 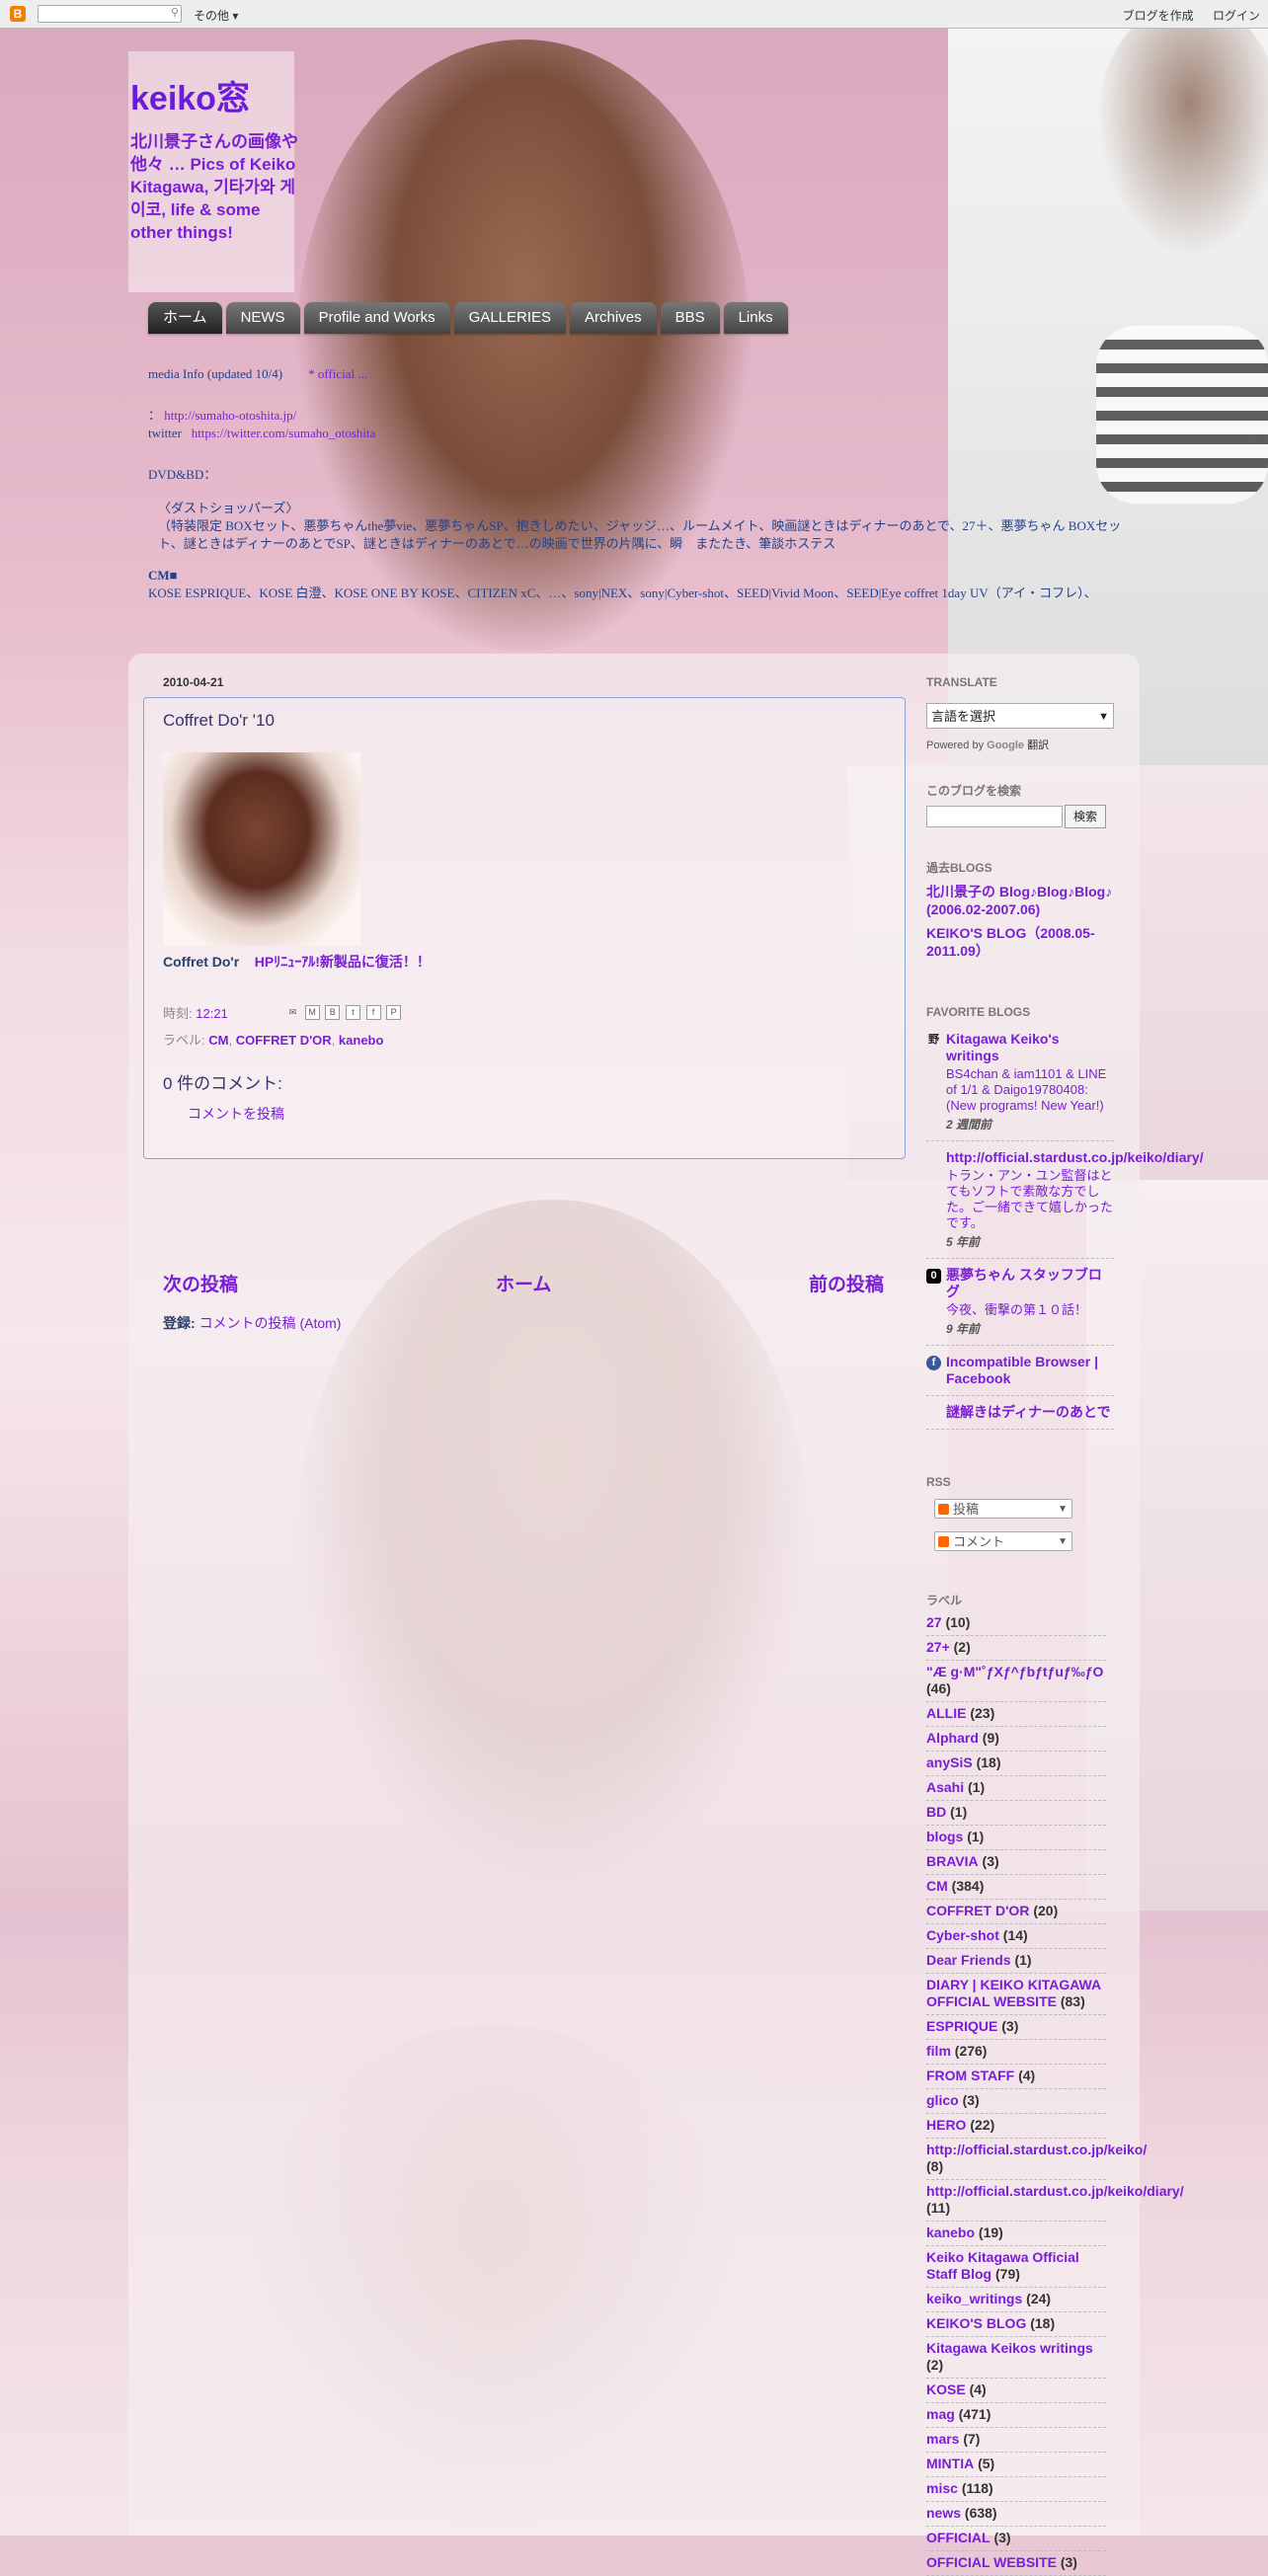 I want to click on tab-profile: Profile and Works, so click(x=376, y=318).